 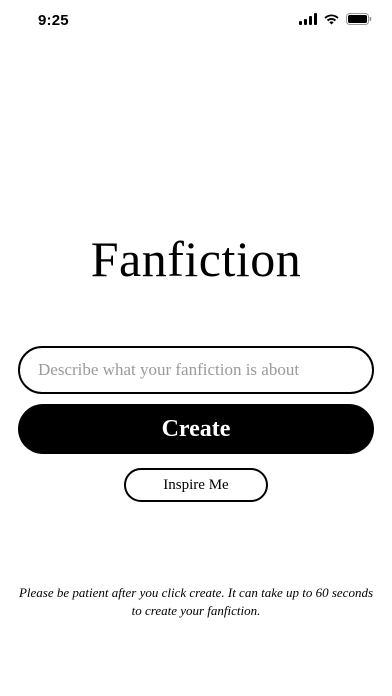 What do you see at coordinates (196, 259) in the screenshot?
I see `page-title: Fanfiction` at bounding box center [196, 259].